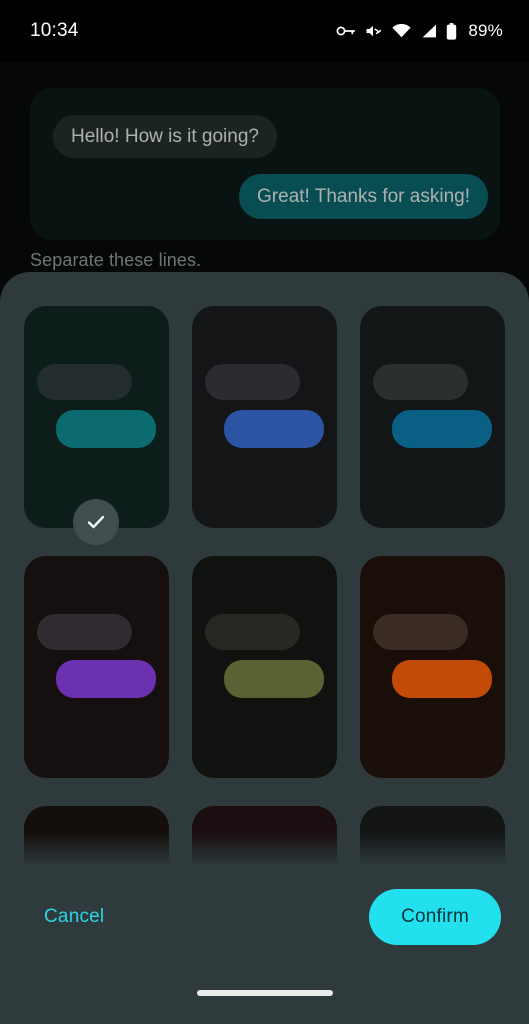 This screenshot has height=1024, width=529. I want to click on confirm-button: Confirm, so click(435, 917).